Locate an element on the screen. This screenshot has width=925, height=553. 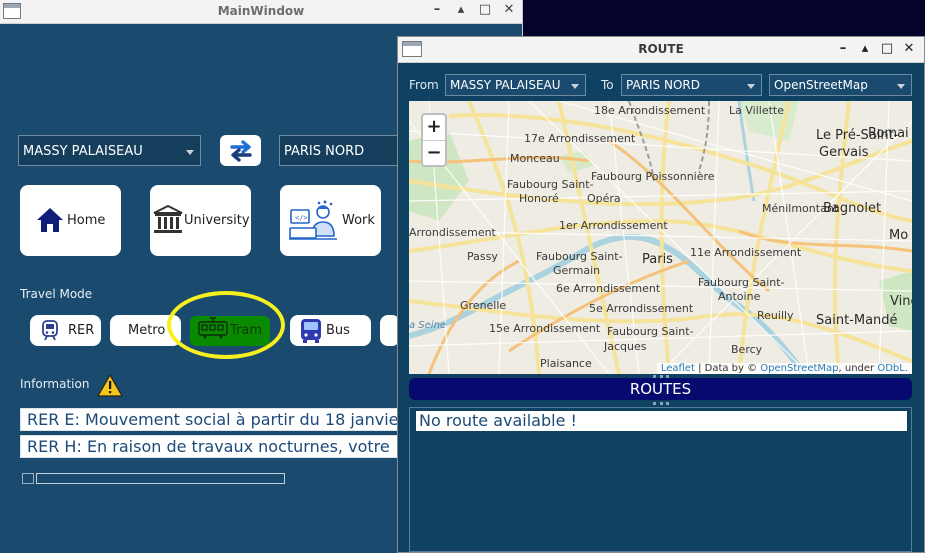
map-label: Saint-Mandé is located at coordinates (857, 320).